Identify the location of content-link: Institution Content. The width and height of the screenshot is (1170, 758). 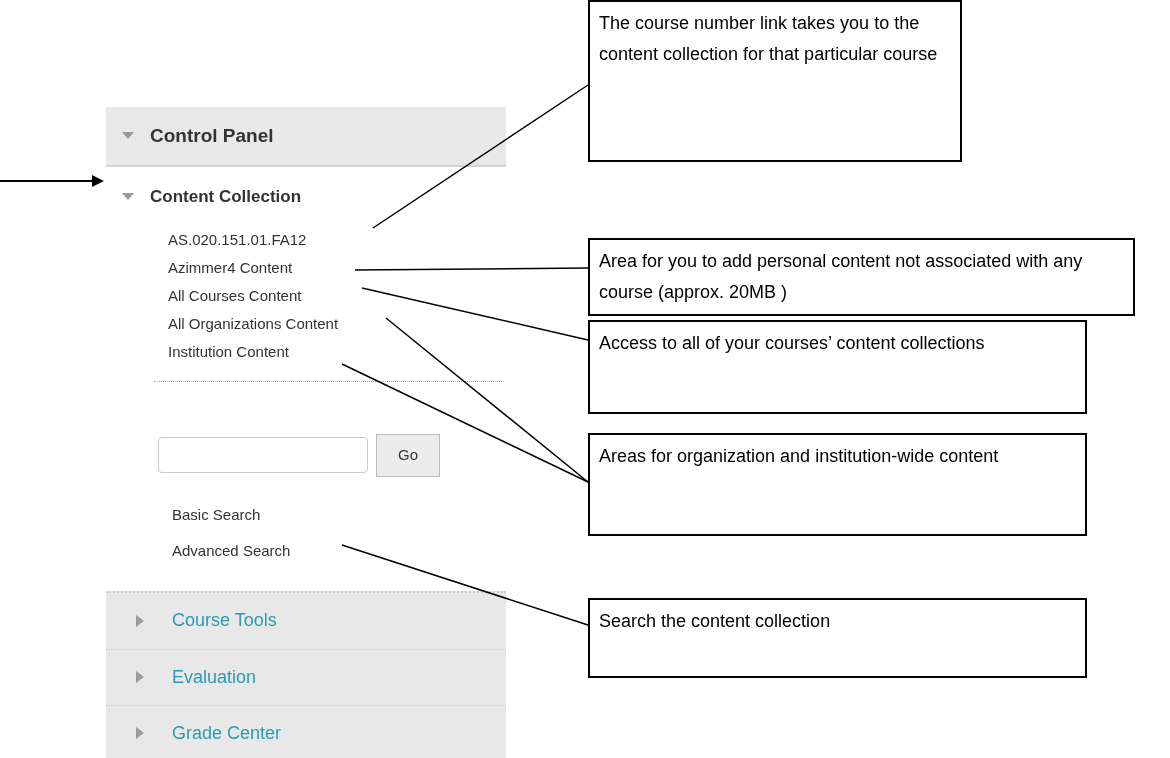
(228, 351).